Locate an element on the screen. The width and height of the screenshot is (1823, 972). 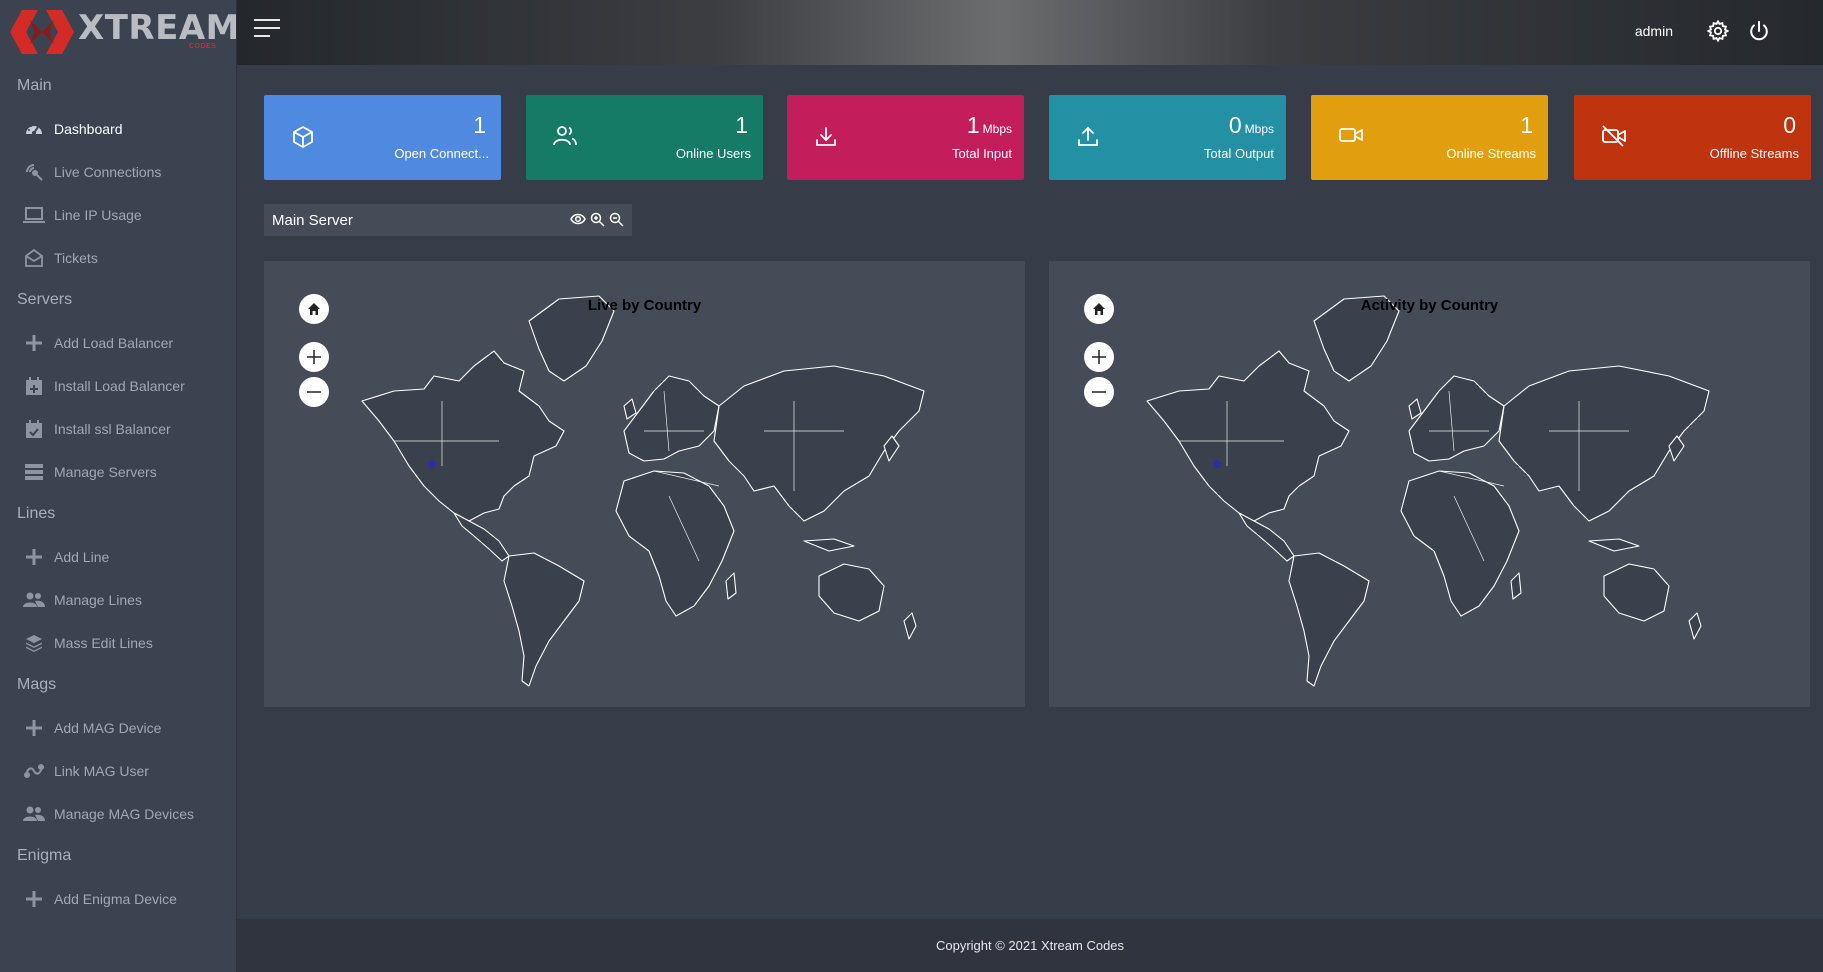
upload-icon is located at coordinates (1088, 139).